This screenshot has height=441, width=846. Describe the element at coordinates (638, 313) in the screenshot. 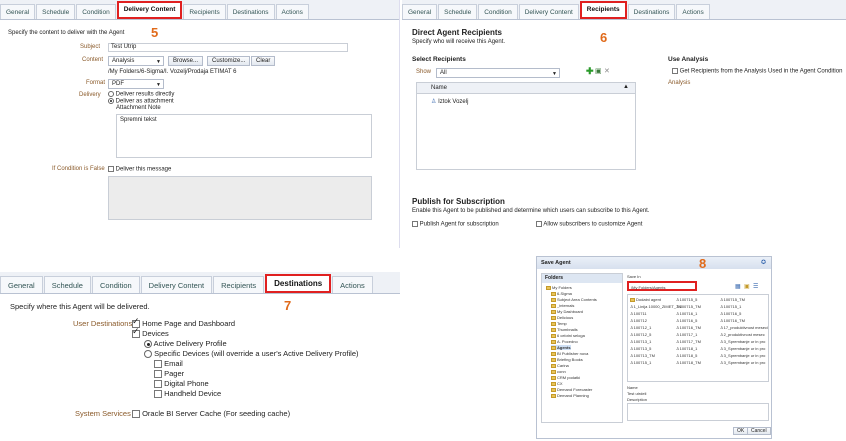

I see `list-item: ♙100711` at that location.